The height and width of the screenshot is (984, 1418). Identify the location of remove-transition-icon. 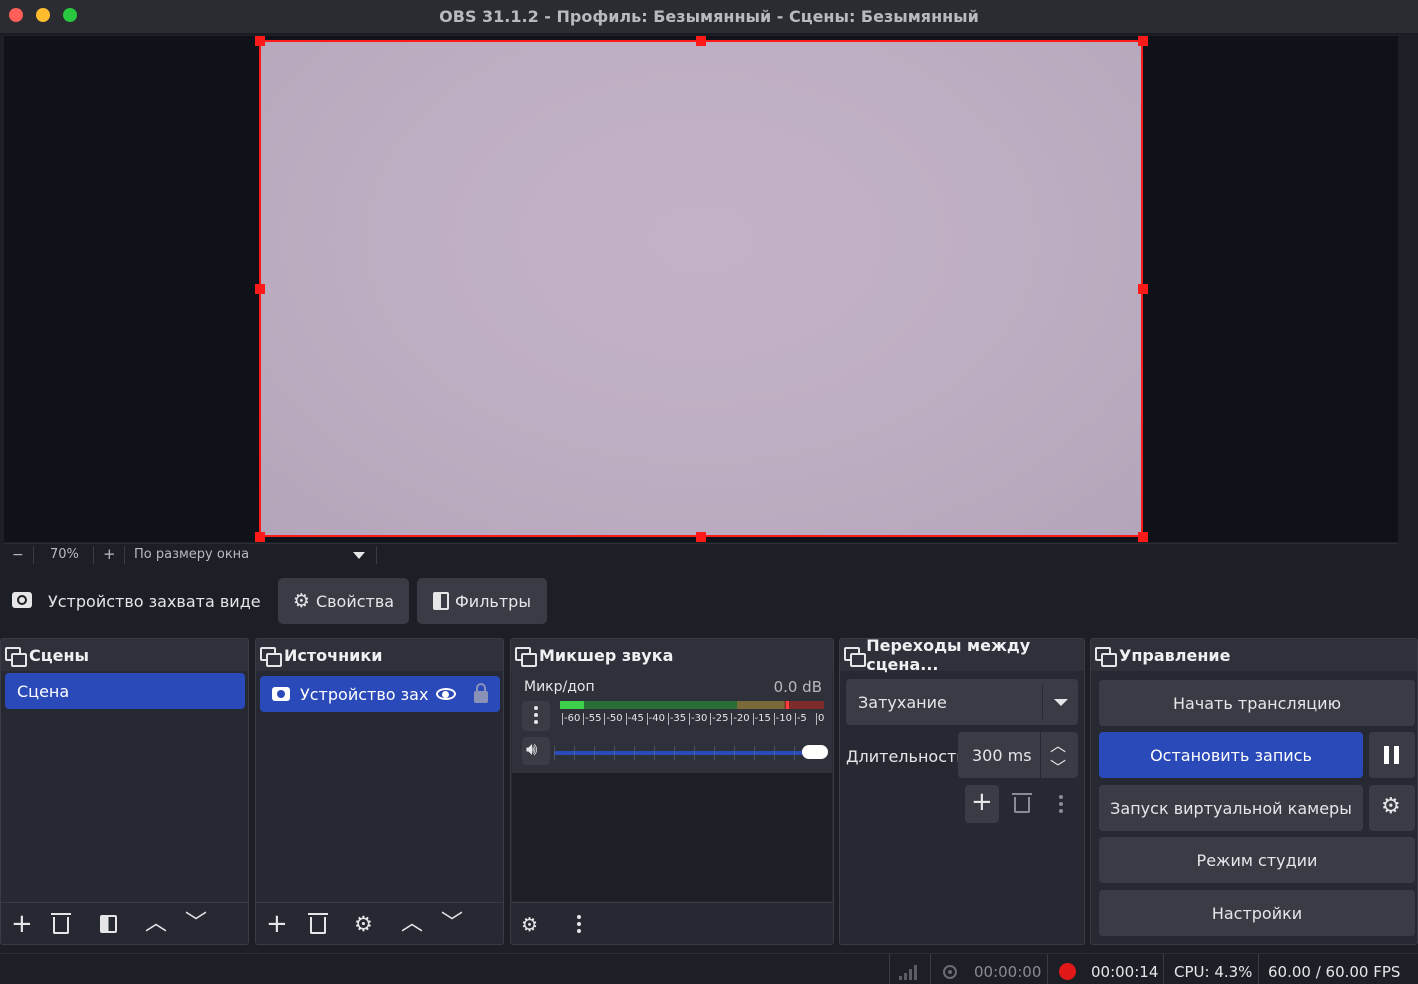
(1022, 803).